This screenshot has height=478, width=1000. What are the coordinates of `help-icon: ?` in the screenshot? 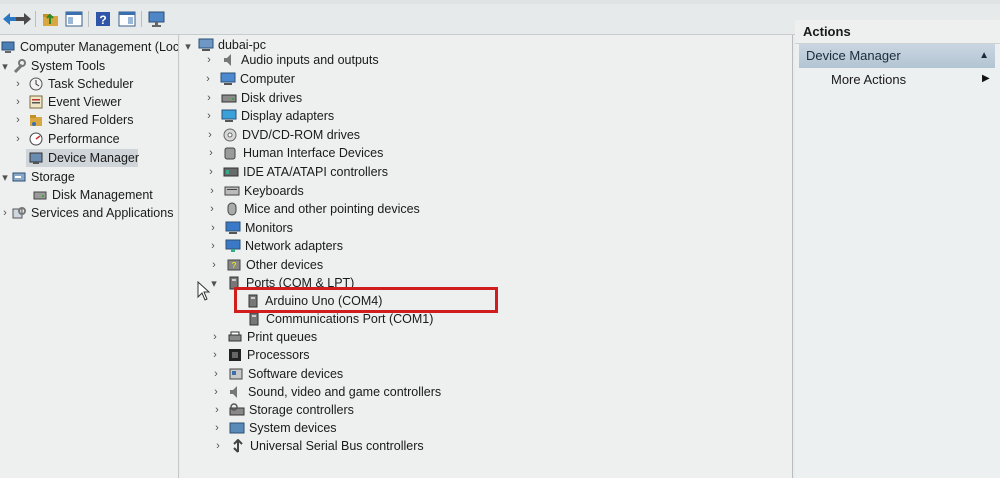 It's located at (103, 19).